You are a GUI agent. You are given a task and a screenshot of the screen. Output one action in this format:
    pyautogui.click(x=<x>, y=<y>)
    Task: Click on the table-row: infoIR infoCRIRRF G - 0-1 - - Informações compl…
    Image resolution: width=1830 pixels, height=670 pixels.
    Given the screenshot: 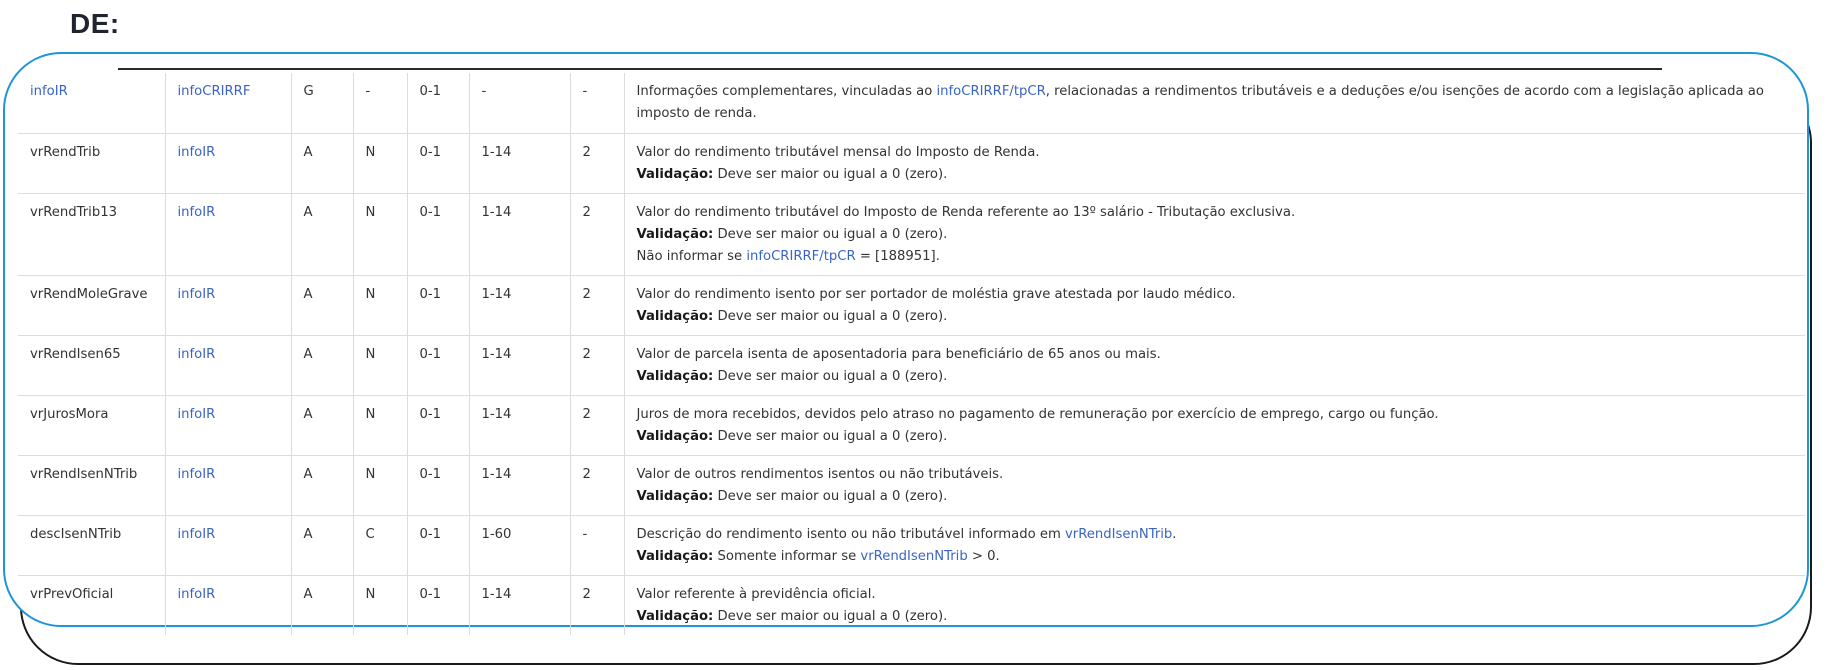 What is the action you would take?
    pyautogui.click(x=911, y=103)
    